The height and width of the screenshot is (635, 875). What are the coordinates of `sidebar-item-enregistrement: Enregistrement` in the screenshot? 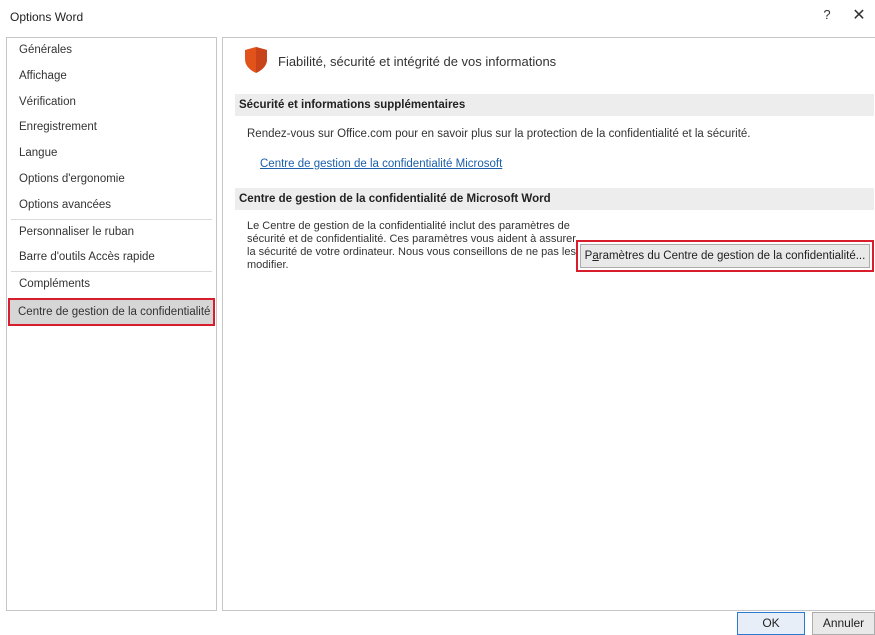 It's located at (111, 128).